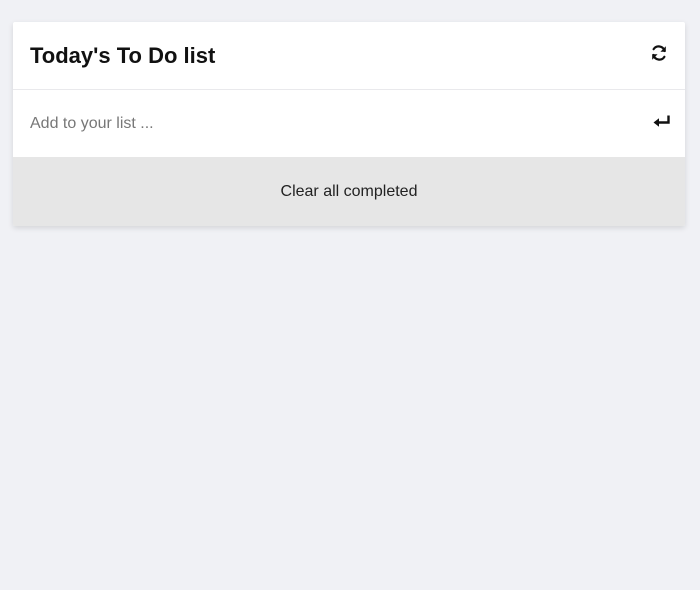 The image size is (700, 590). I want to click on page-title: Today's To Do list, so click(123, 55).